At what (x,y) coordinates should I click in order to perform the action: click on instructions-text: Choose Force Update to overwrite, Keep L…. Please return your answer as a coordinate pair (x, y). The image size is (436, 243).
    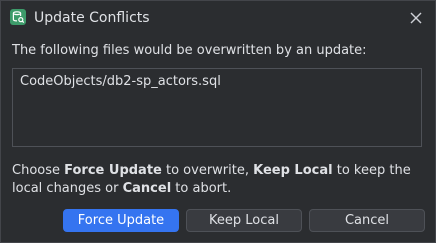
    Looking at the image, I should click on (220, 180).